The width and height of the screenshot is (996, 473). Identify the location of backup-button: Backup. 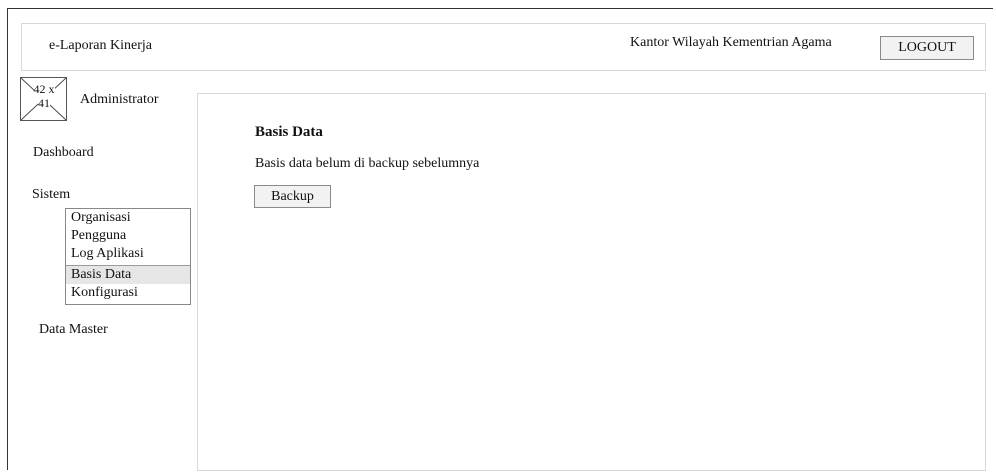
(292, 196).